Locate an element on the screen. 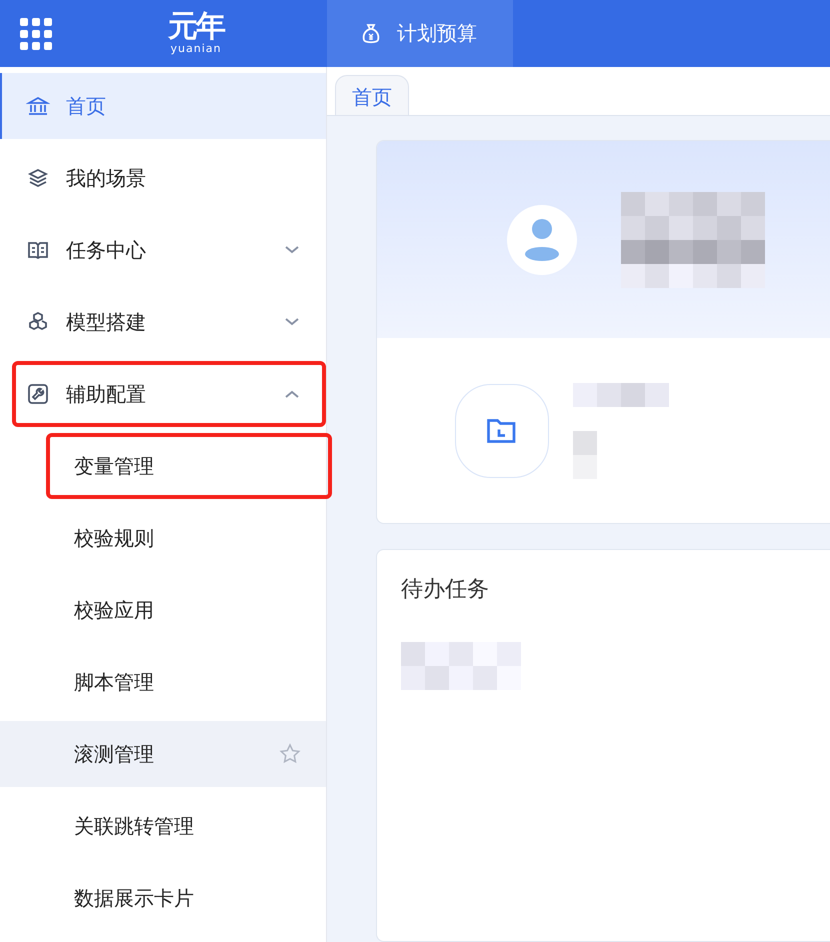 Image resolution: width=830 pixels, height=942 pixels. bank-icon is located at coordinates (38, 106).